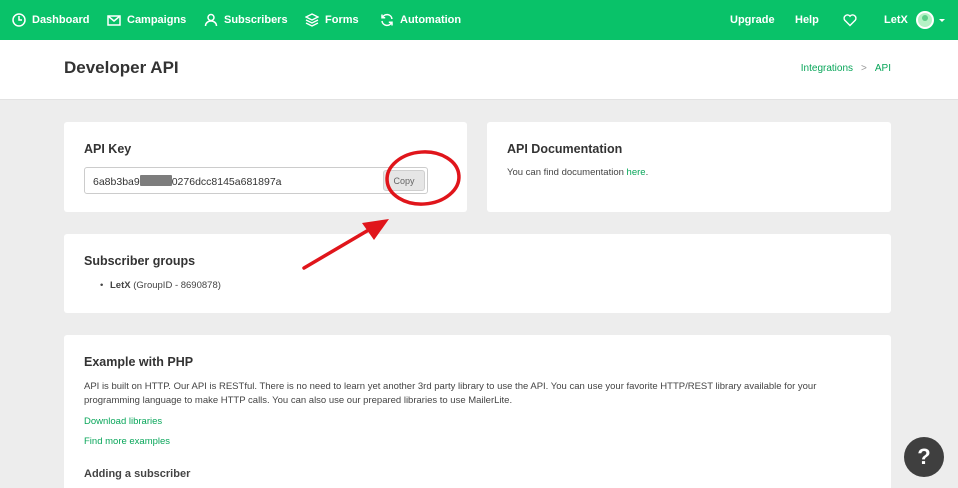  I want to click on copy-button: Copy, so click(404, 180).